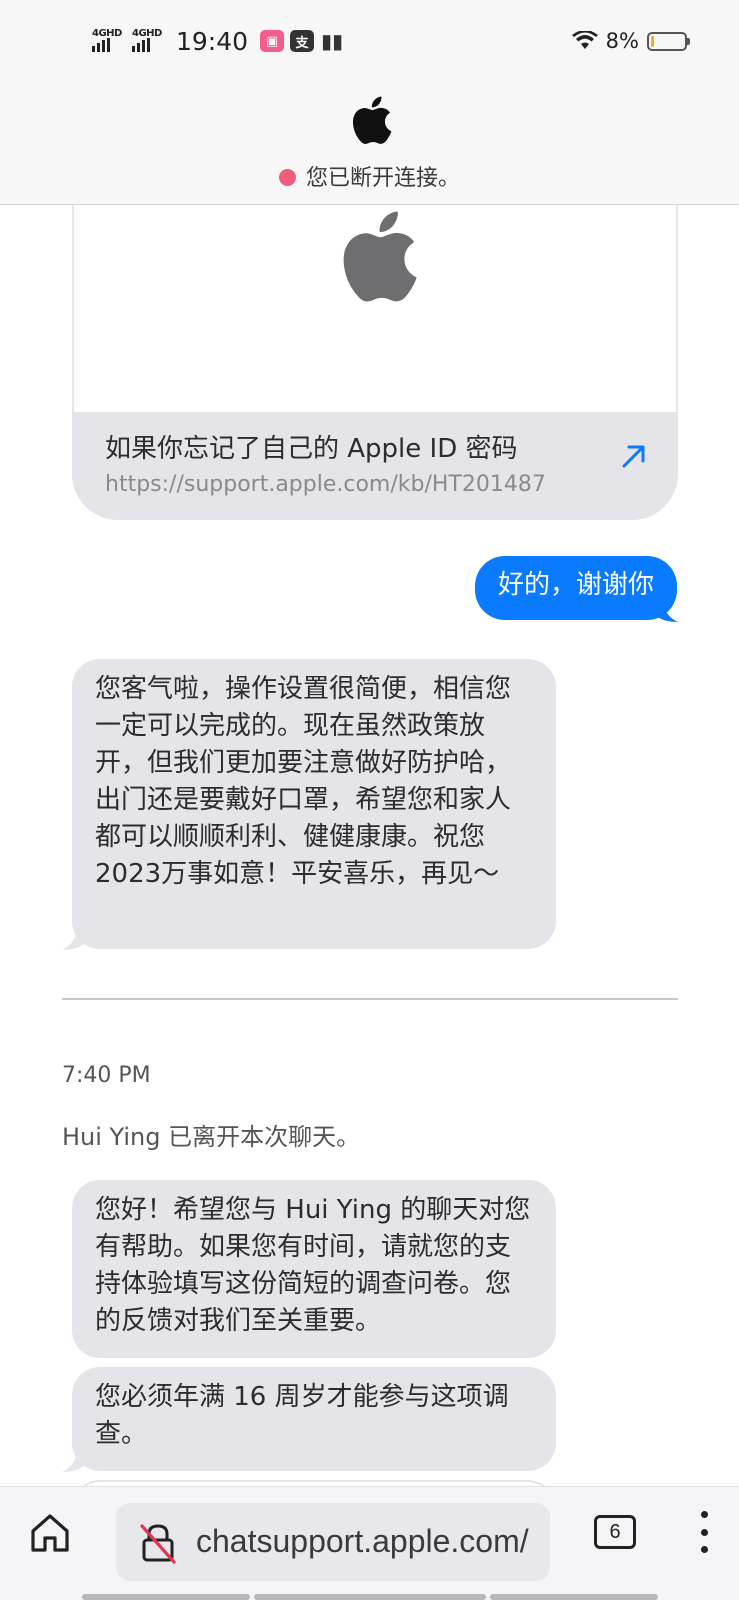 The height and width of the screenshot is (1600, 739). What do you see at coordinates (302, 41) in the screenshot?
I see `alipay-icon: 支` at bounding box center [302, 41].